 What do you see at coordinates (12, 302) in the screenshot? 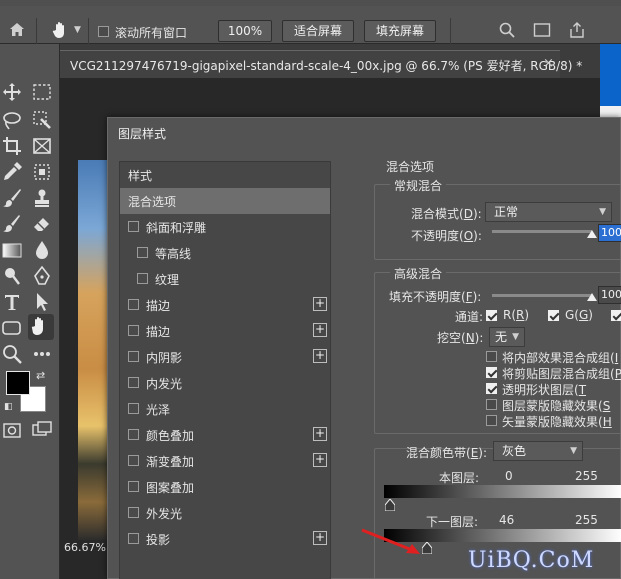
I see `type-icon` at bounding box center [12, 302].